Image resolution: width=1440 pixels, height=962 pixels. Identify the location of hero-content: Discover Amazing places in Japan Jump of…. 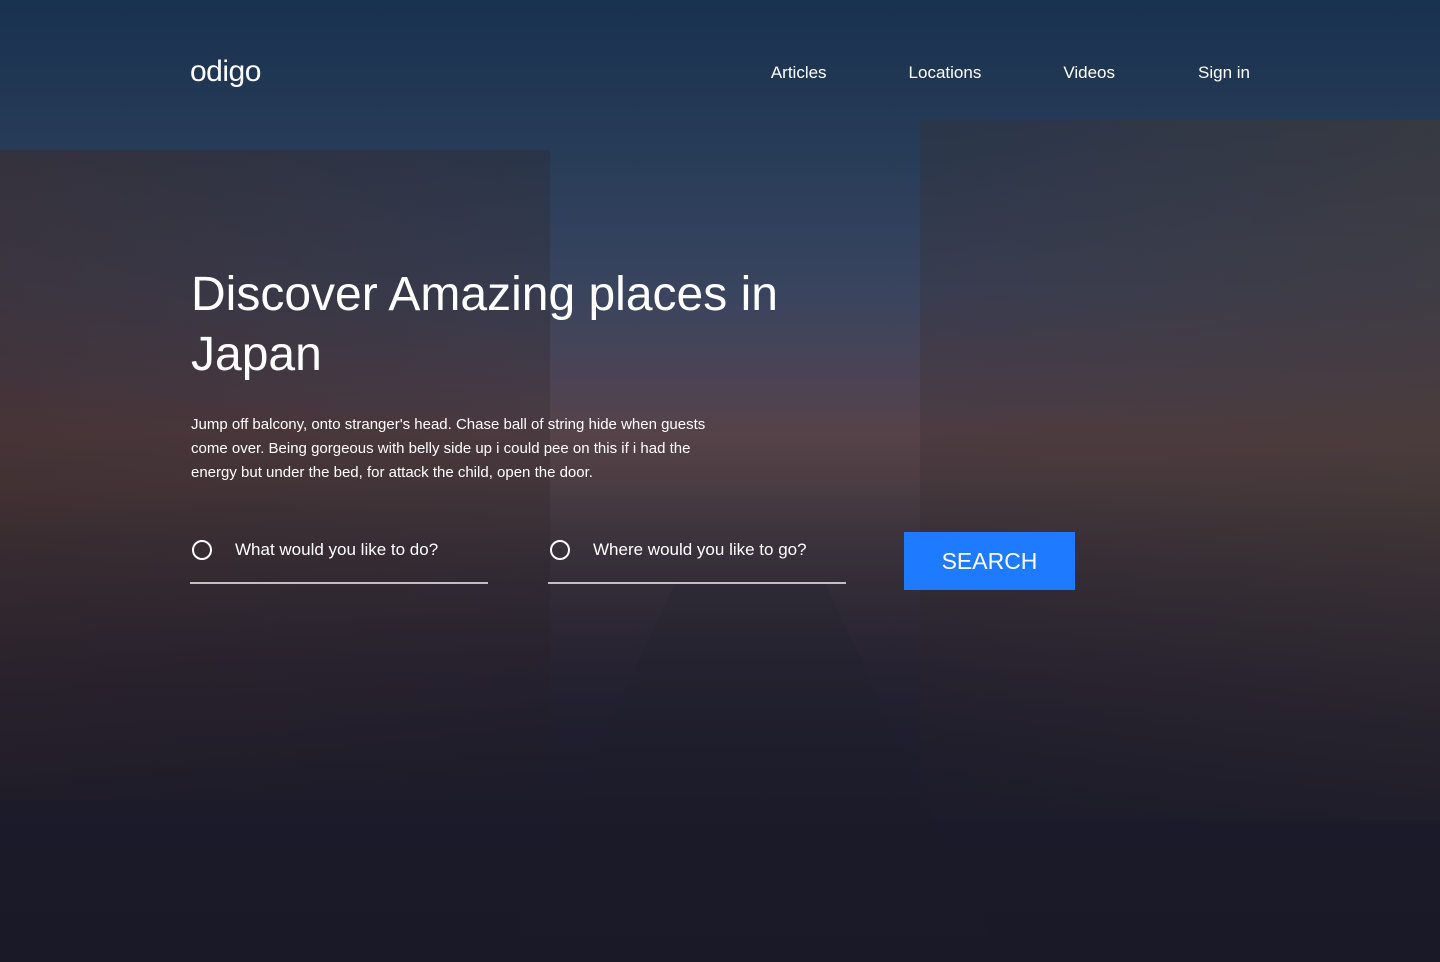
(501, 375).